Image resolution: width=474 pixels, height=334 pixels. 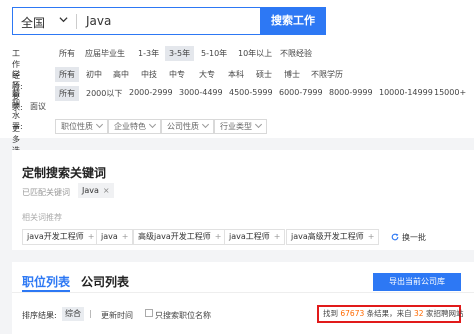 I want to click on refresh-icon, so click(x=395, y=237).